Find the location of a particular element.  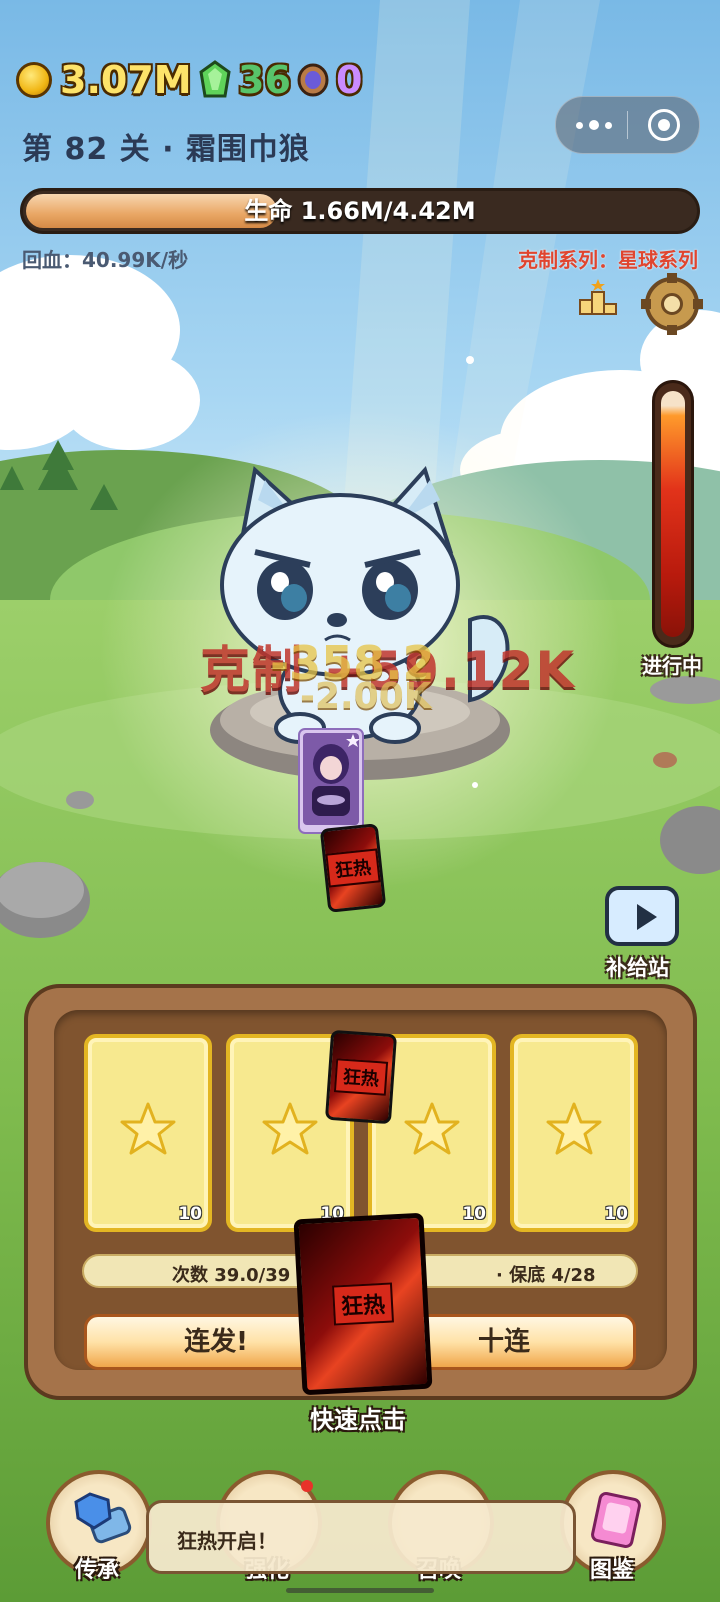

supply-station-play-button is located at coordinates (642, 916).